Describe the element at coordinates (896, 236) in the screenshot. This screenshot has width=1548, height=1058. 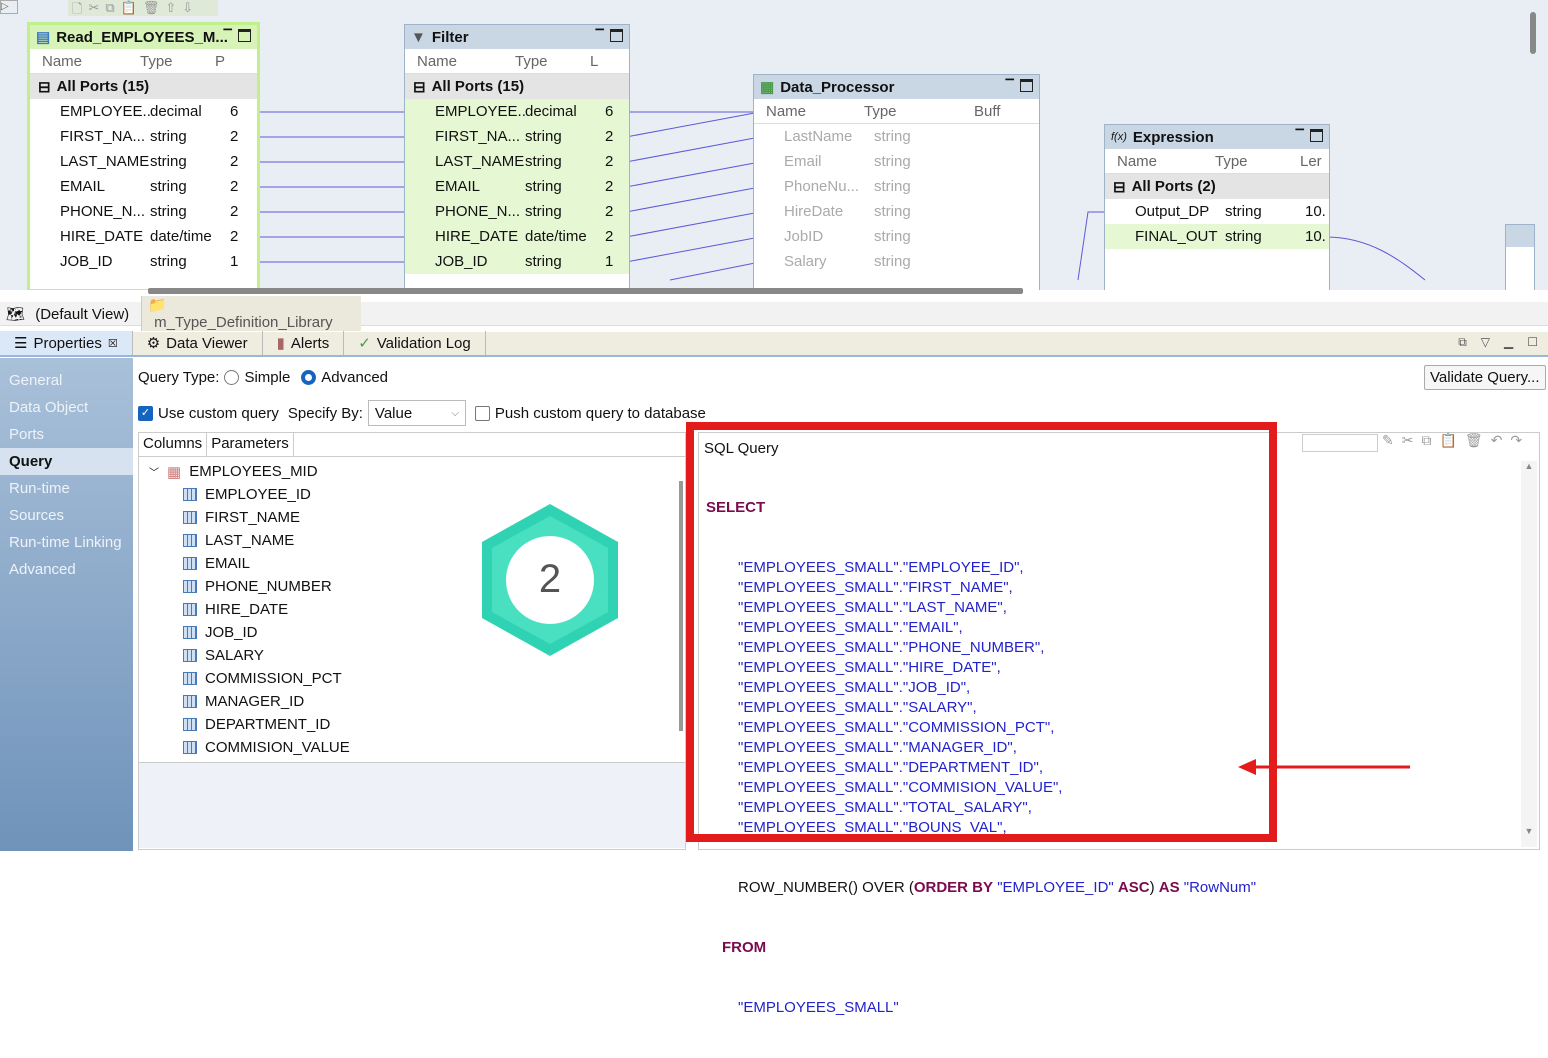
I see `port-row: JobID string` at that location.